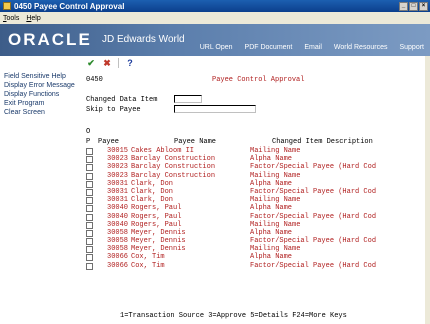 This screenshot has height=324, width=430. Describe the element at coordinates (322, 142) in the screenshot. I see `header-changed-item-description: Changed Item Description` at that location.